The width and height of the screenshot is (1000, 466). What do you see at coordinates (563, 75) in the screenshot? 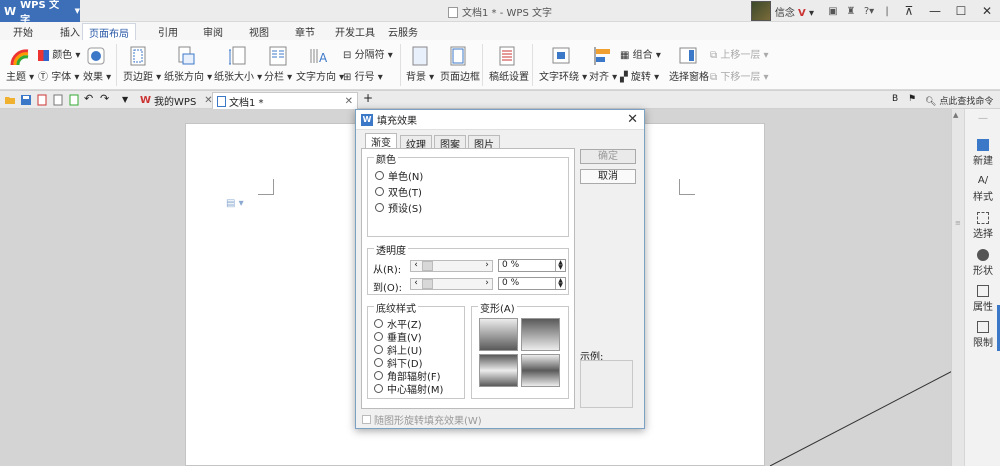
I see `text-wrap-button: 文字环绕 ▾` at bounding box center [563, 75].